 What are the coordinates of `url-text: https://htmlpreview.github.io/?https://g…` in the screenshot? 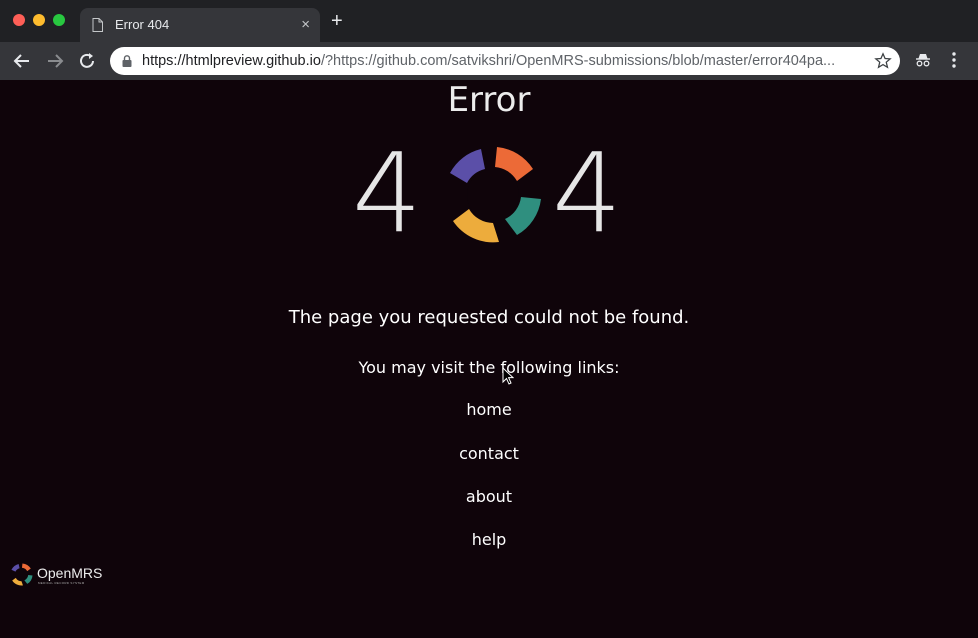 It's located at (505, 61).